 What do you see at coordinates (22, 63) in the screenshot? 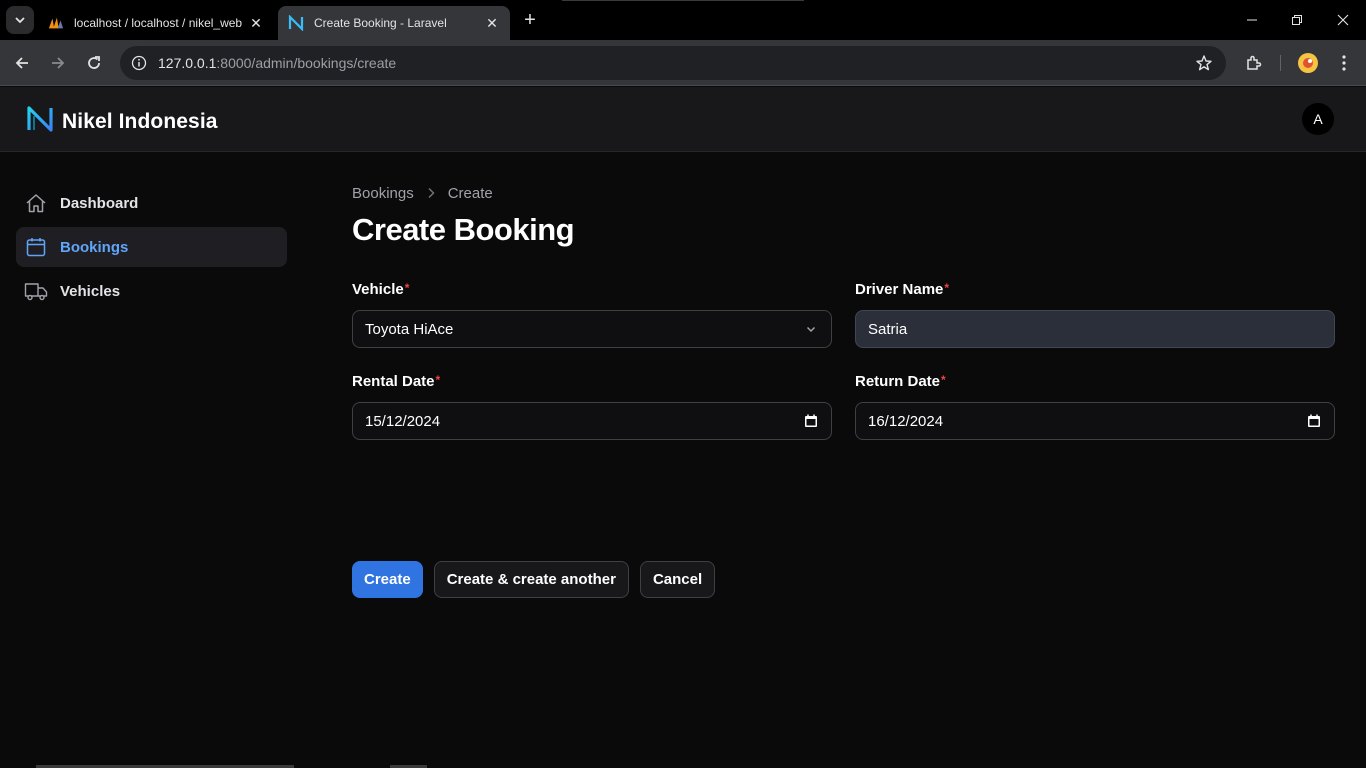
I see `back-icon` at bounding box center [22, 63].